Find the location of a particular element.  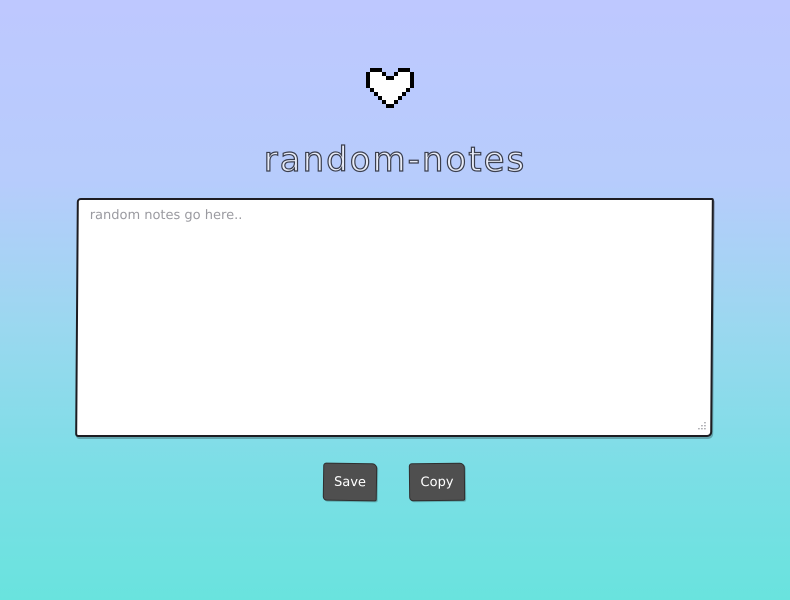

page-title: random-notes is located at coordinates (395, 159).